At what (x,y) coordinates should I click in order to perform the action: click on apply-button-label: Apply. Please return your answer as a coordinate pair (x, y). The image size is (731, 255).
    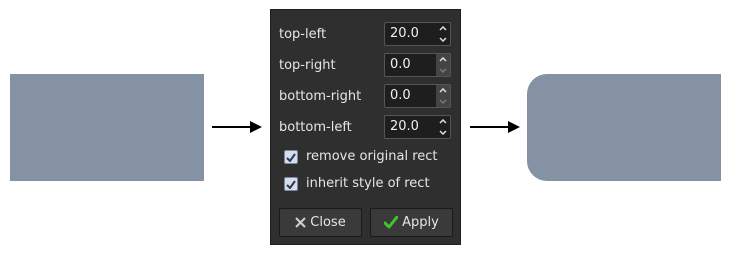
    Looking at the image, I should click on (420, 222).